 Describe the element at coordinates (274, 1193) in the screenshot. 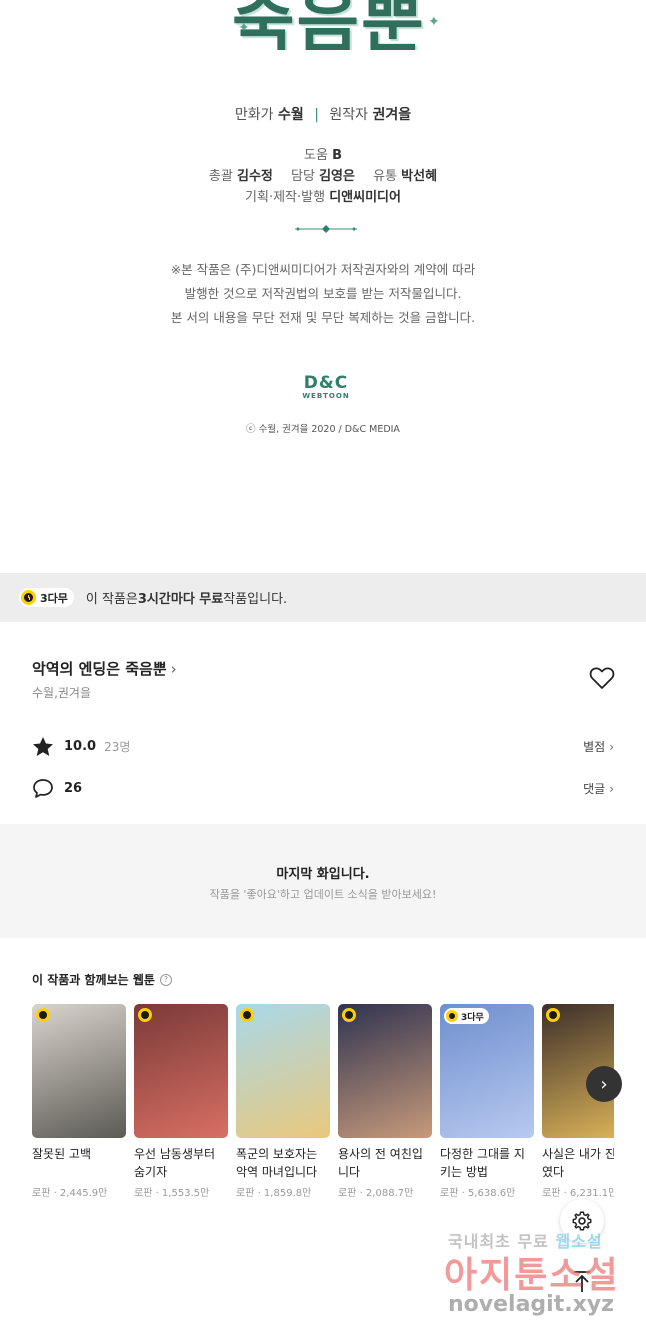

I see `recommend-meta: 로판 · 1,859.8만` at that location.